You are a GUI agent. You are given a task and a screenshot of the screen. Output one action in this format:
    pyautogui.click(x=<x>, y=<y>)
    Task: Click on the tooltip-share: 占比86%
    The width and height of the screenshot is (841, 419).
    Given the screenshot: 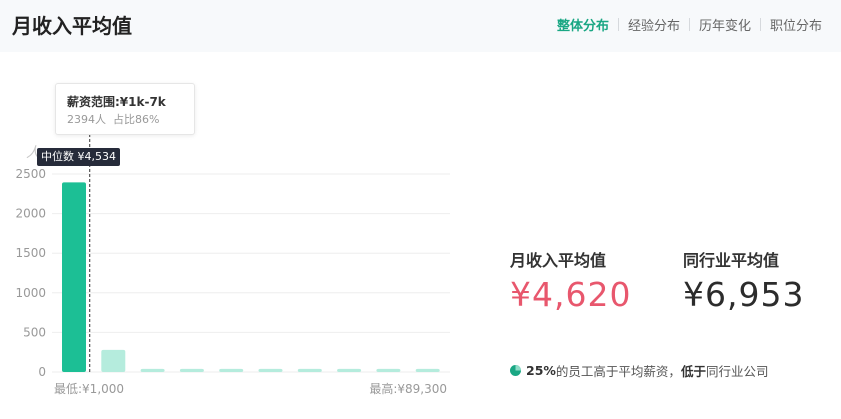 What is the action you would take?
    pyautogui.click(x=136, y=119)
    